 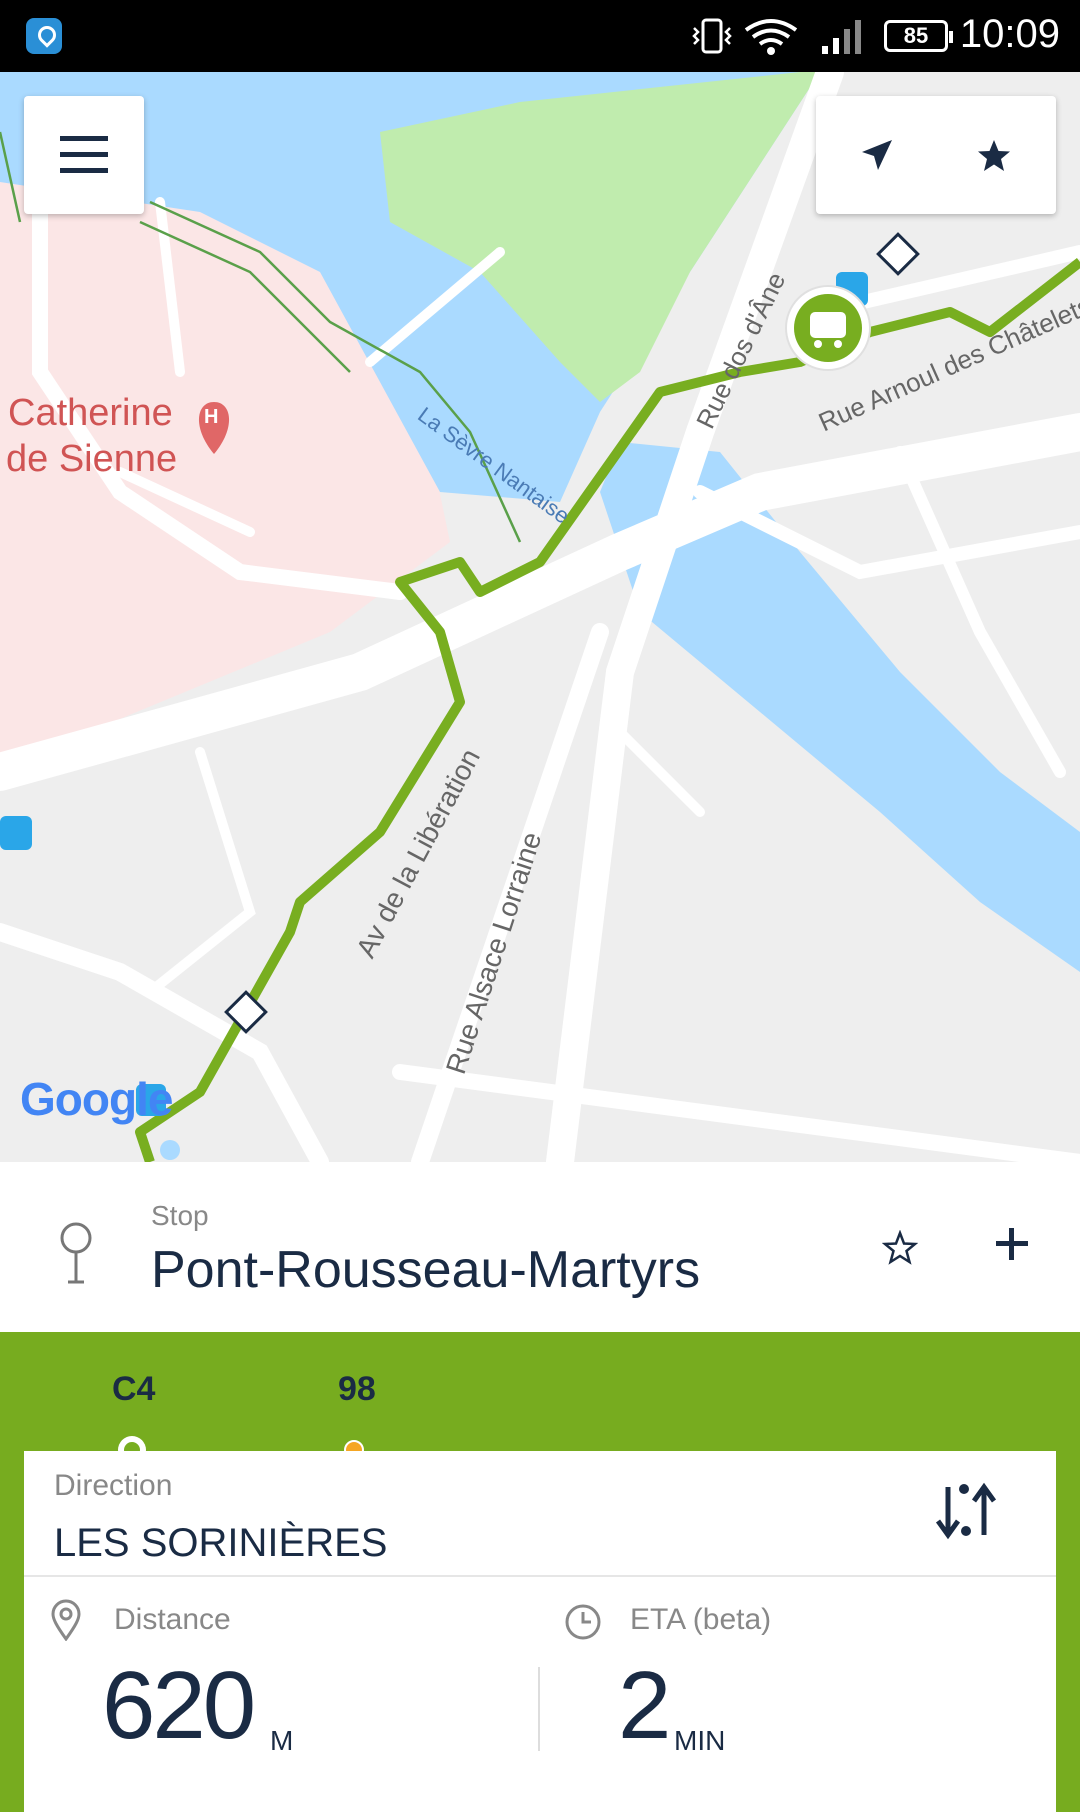 What do you see at coordinates (900, 1248) in the screenshot?
I see `star-outline-icon` at bounding box center [900, 1248].